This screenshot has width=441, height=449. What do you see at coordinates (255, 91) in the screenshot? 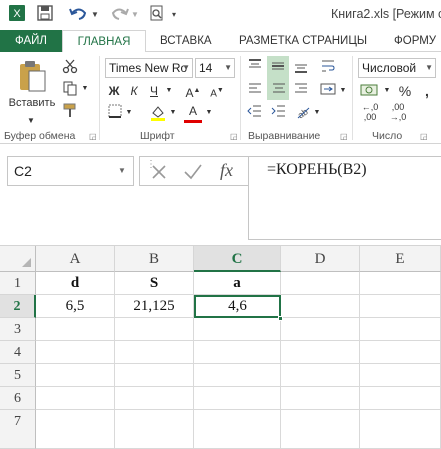
I see `align-left-icon` at bounding box center [255, 91].